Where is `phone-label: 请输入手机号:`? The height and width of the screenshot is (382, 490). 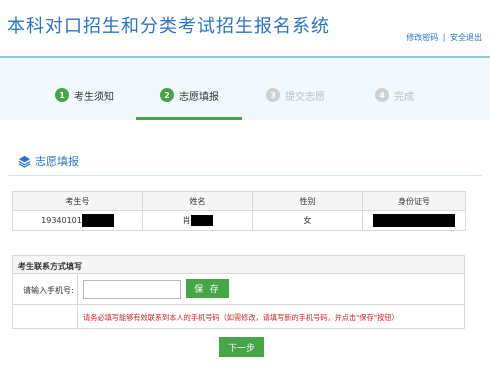
phone-label: 请输入手机号: is located at coordinates (48, 290).